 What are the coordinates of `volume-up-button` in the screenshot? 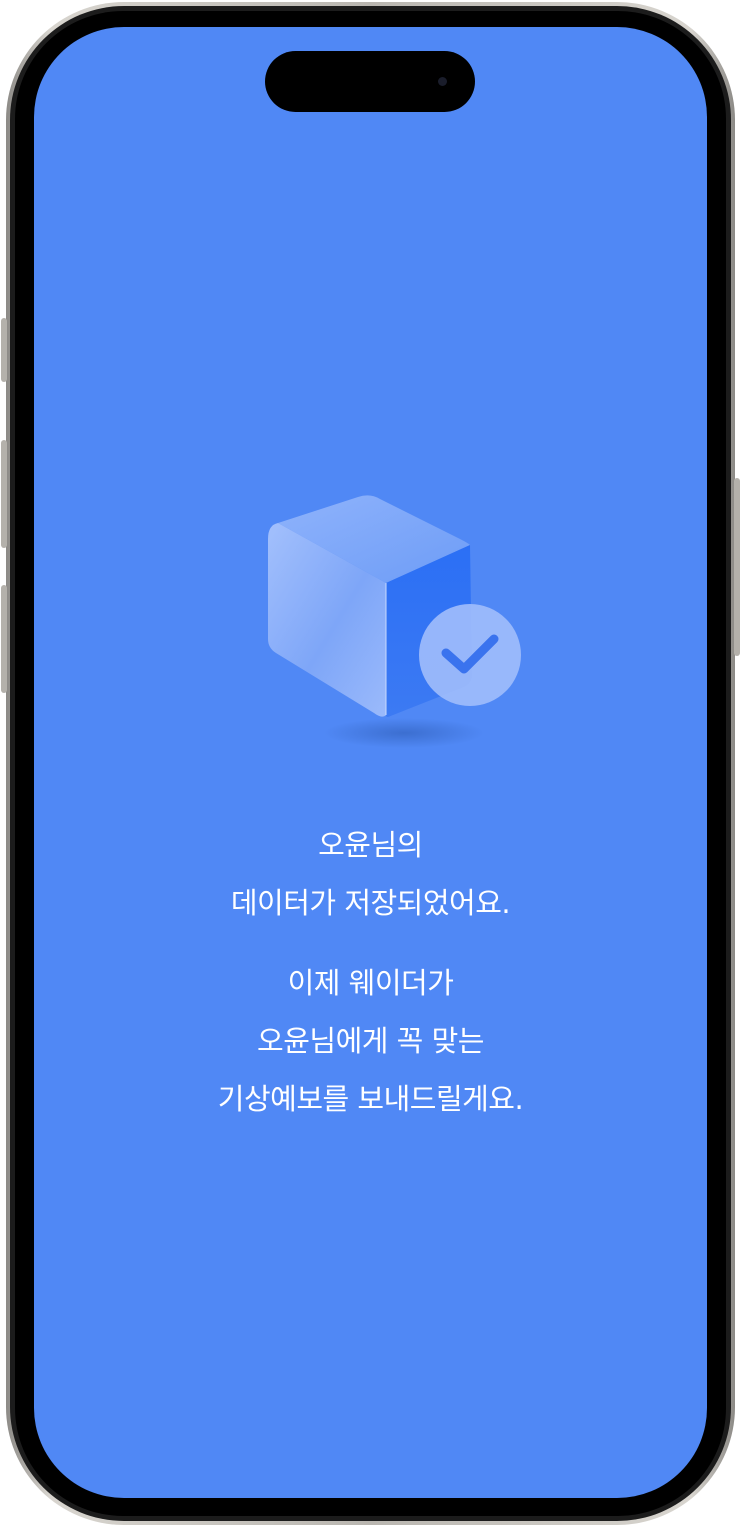 It's located at (4, 494).